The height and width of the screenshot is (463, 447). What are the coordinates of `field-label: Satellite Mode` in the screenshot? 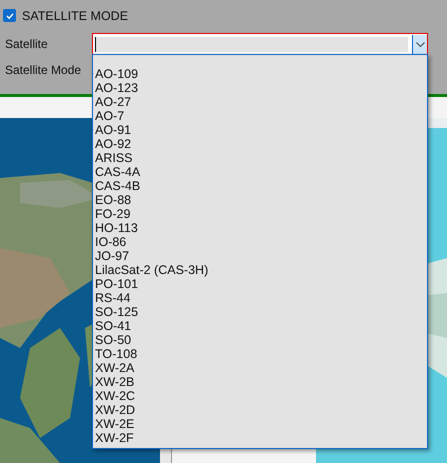 It's located at (43, 70).